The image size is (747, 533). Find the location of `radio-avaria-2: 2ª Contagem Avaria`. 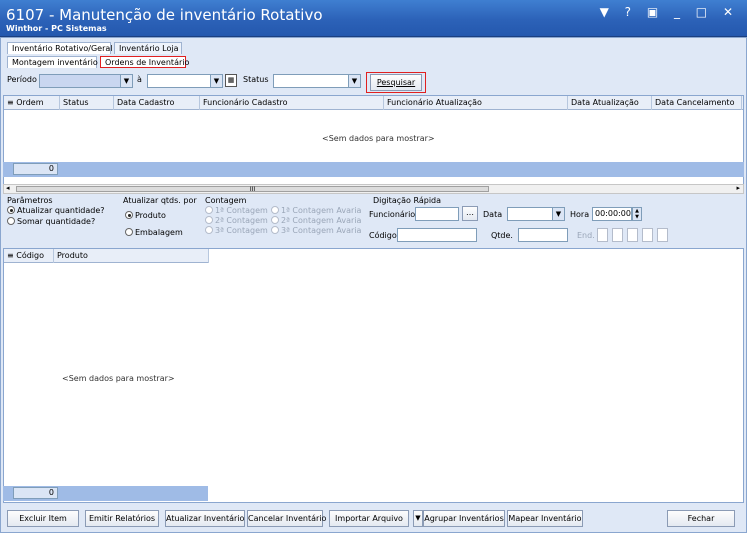

radio-avaria-2: 2ª Contagem Avaria is located at coordinates (316, 220).